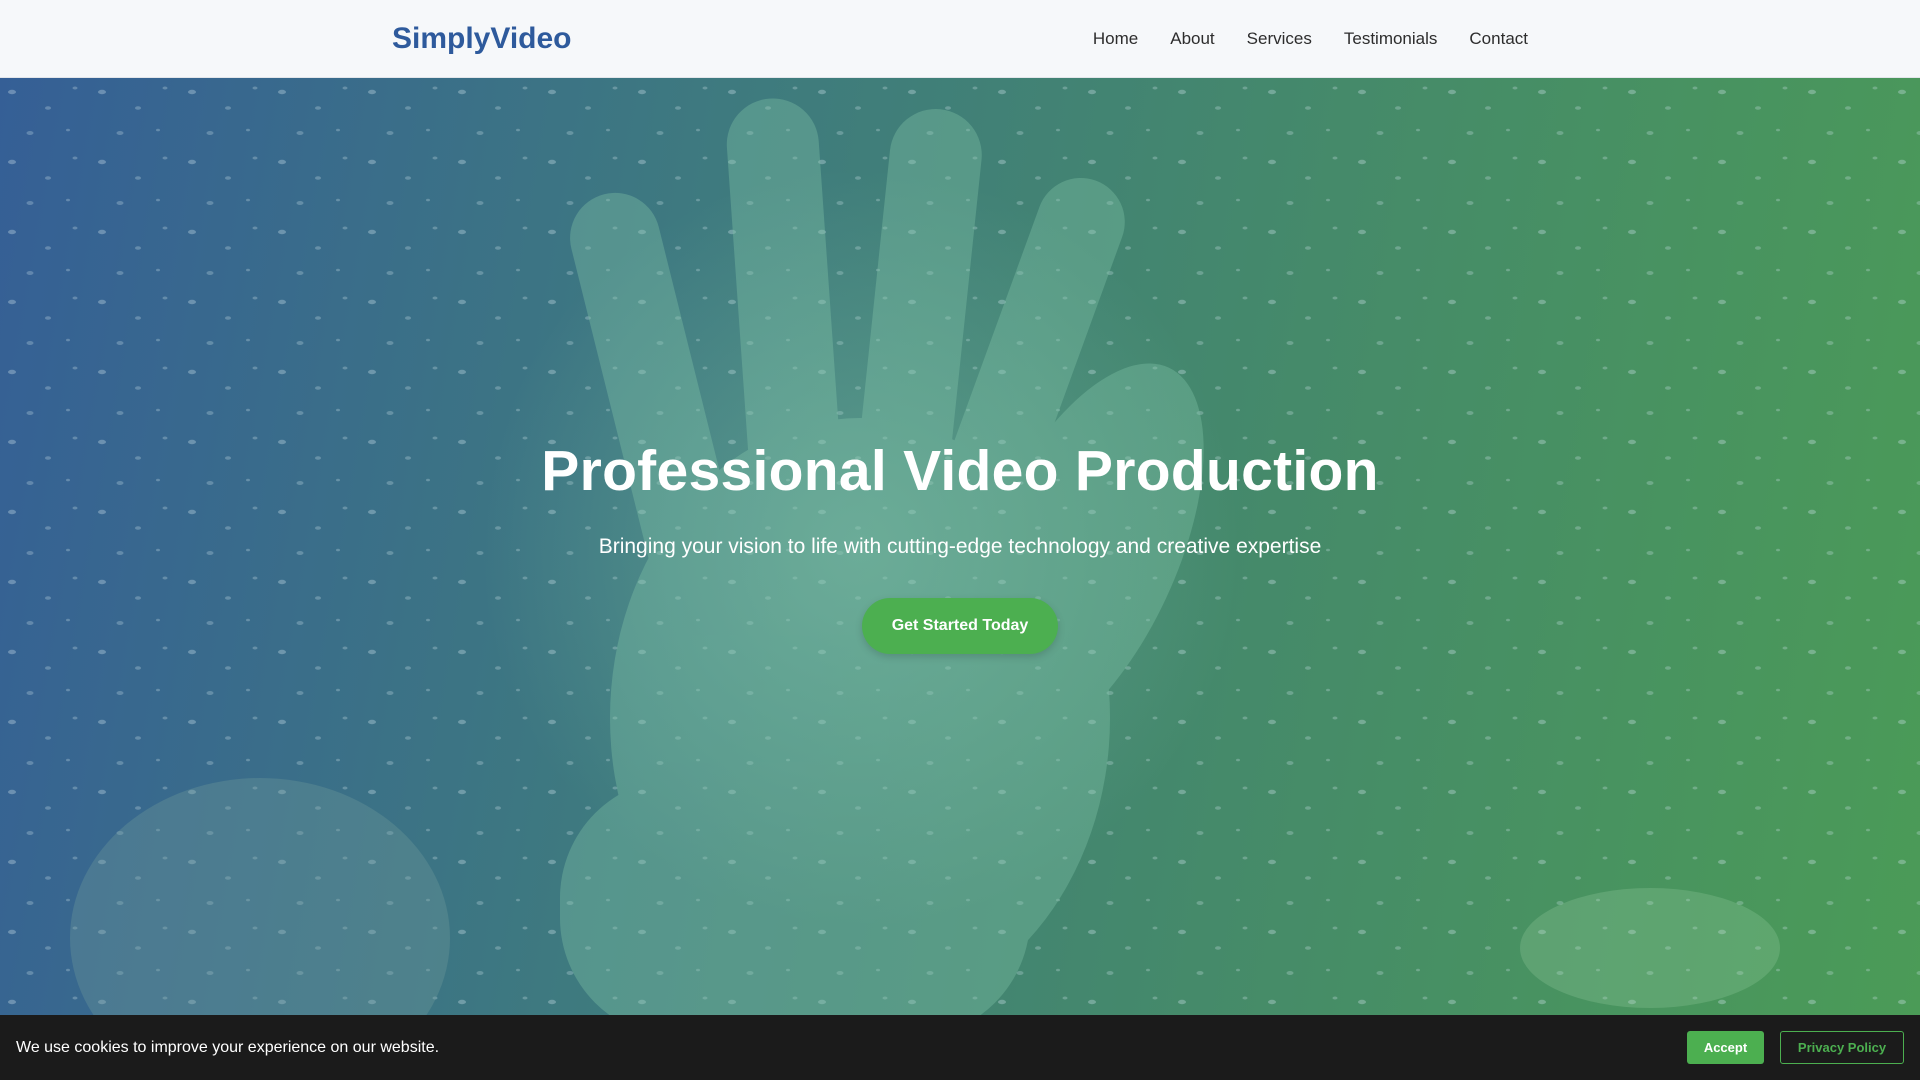 The width and height of the screenshot is (1920, 1080). Describe the element at coordinates (1725, 1047) in the screenshot. I see `accept-cookies-button: Accept` at that location.